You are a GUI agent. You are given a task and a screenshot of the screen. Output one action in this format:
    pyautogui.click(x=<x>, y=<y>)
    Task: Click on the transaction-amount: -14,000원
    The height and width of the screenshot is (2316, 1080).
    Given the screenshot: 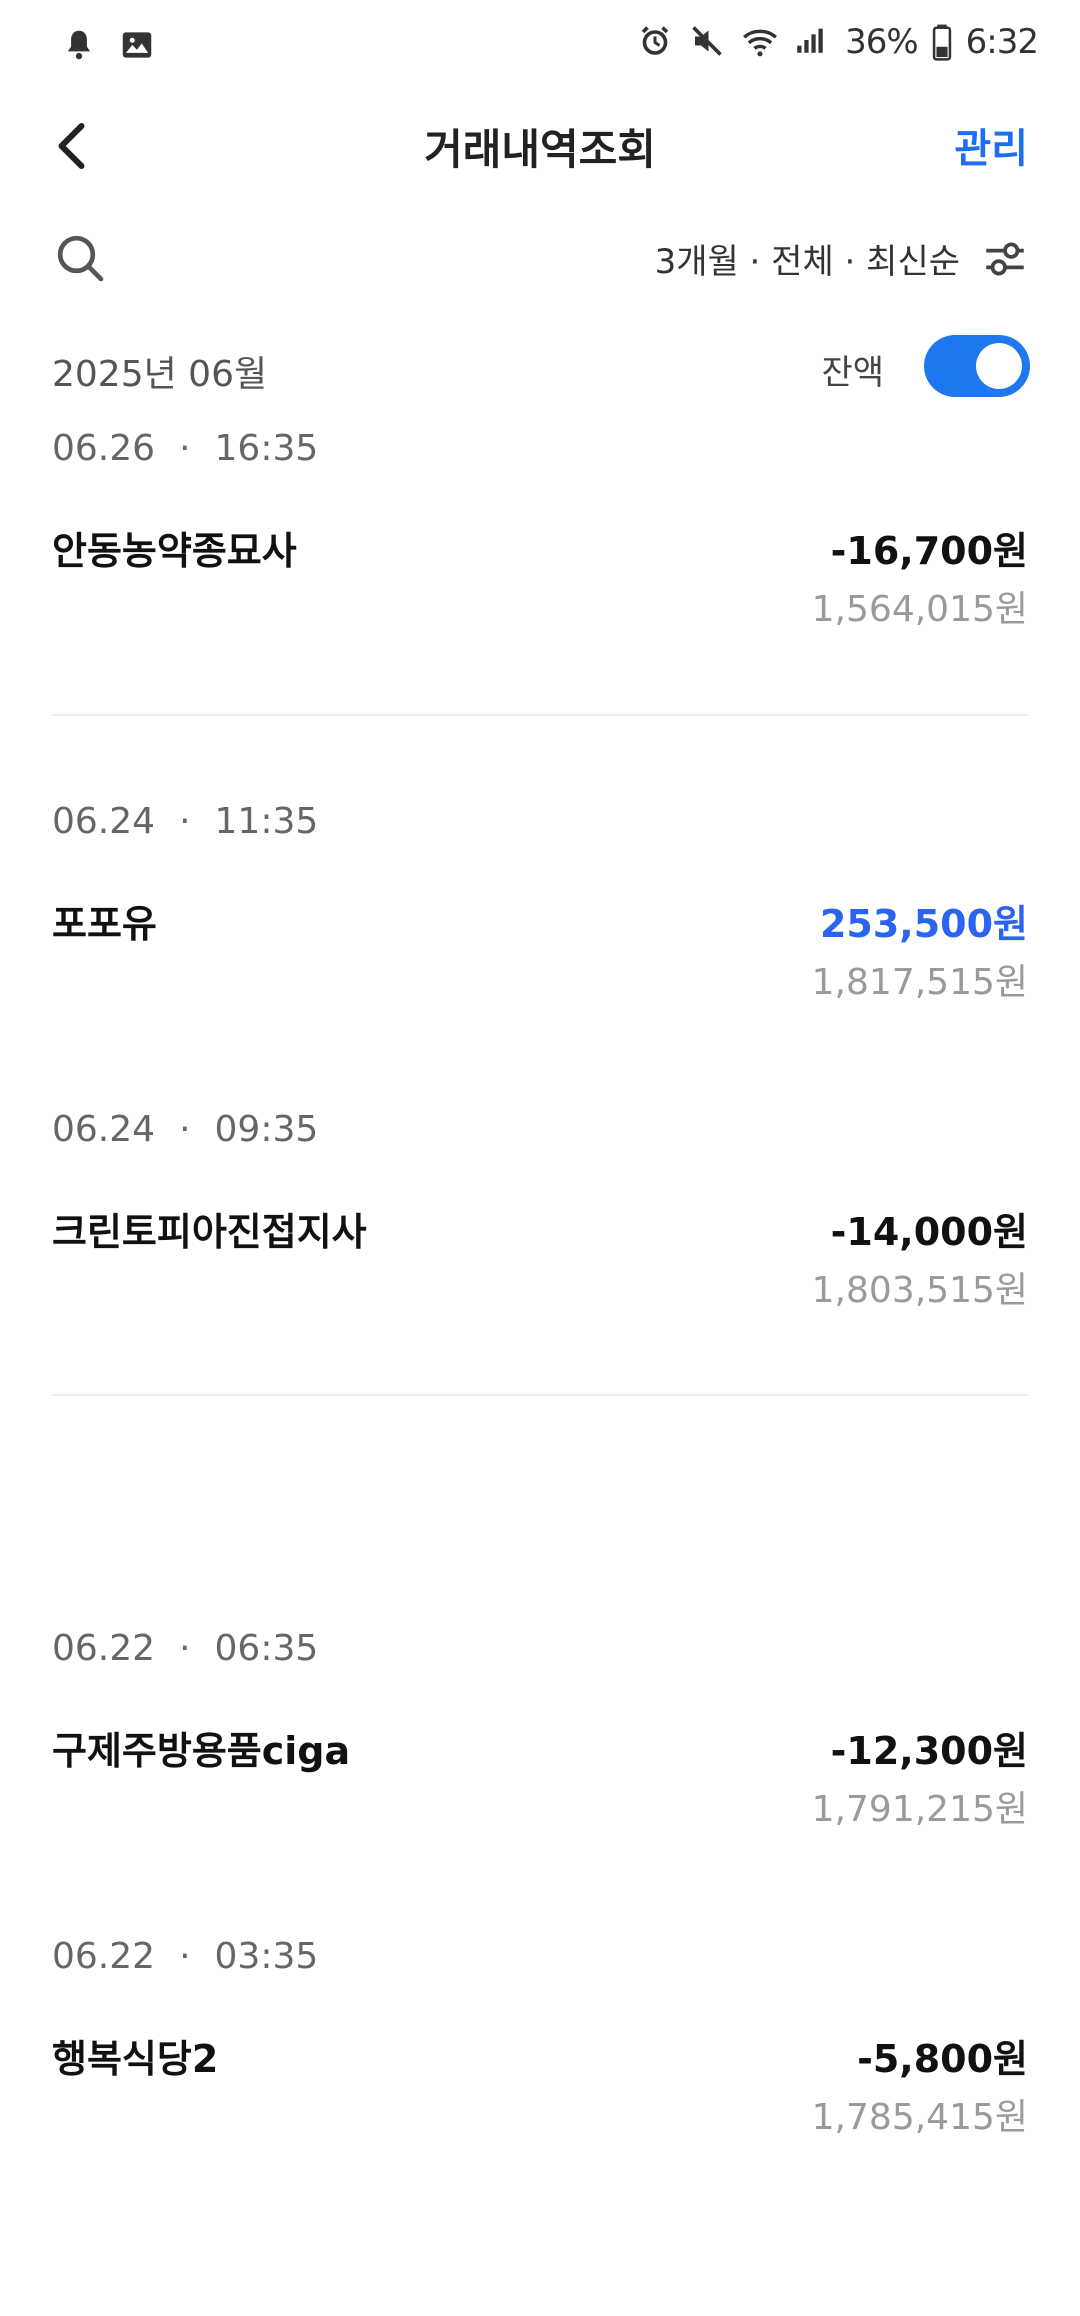 What is the action you would take?
    pyautogui.click(x=929, y=1232)
    